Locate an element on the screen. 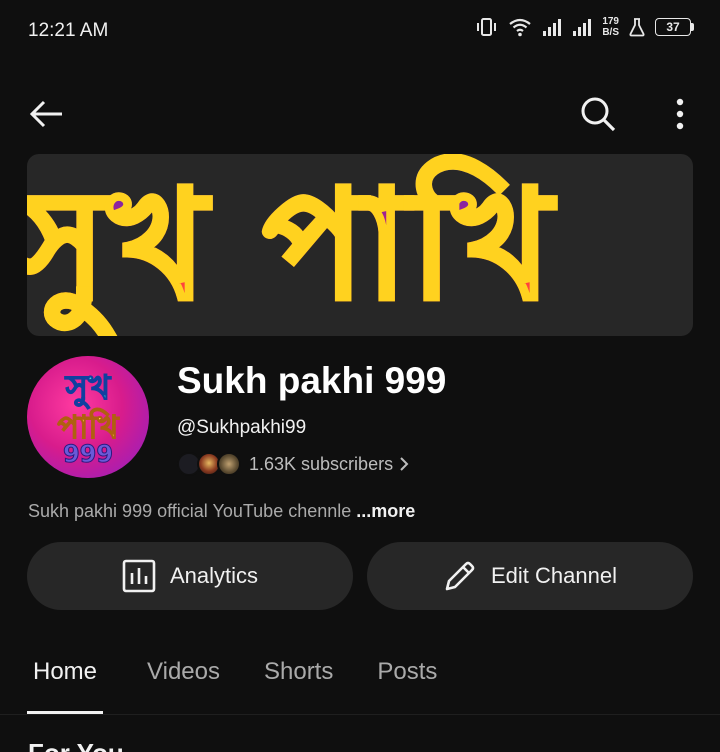  channel-name: Sukh pakhi 999 is located at coordinates (312, 380).